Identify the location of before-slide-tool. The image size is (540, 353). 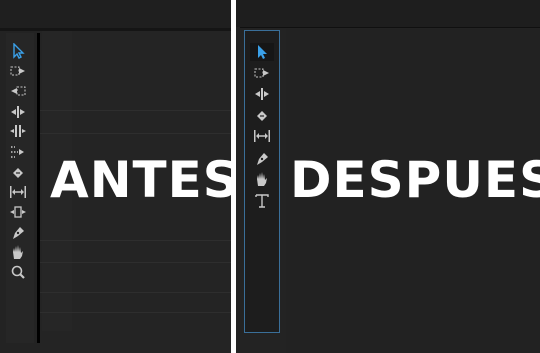
(18, 212).